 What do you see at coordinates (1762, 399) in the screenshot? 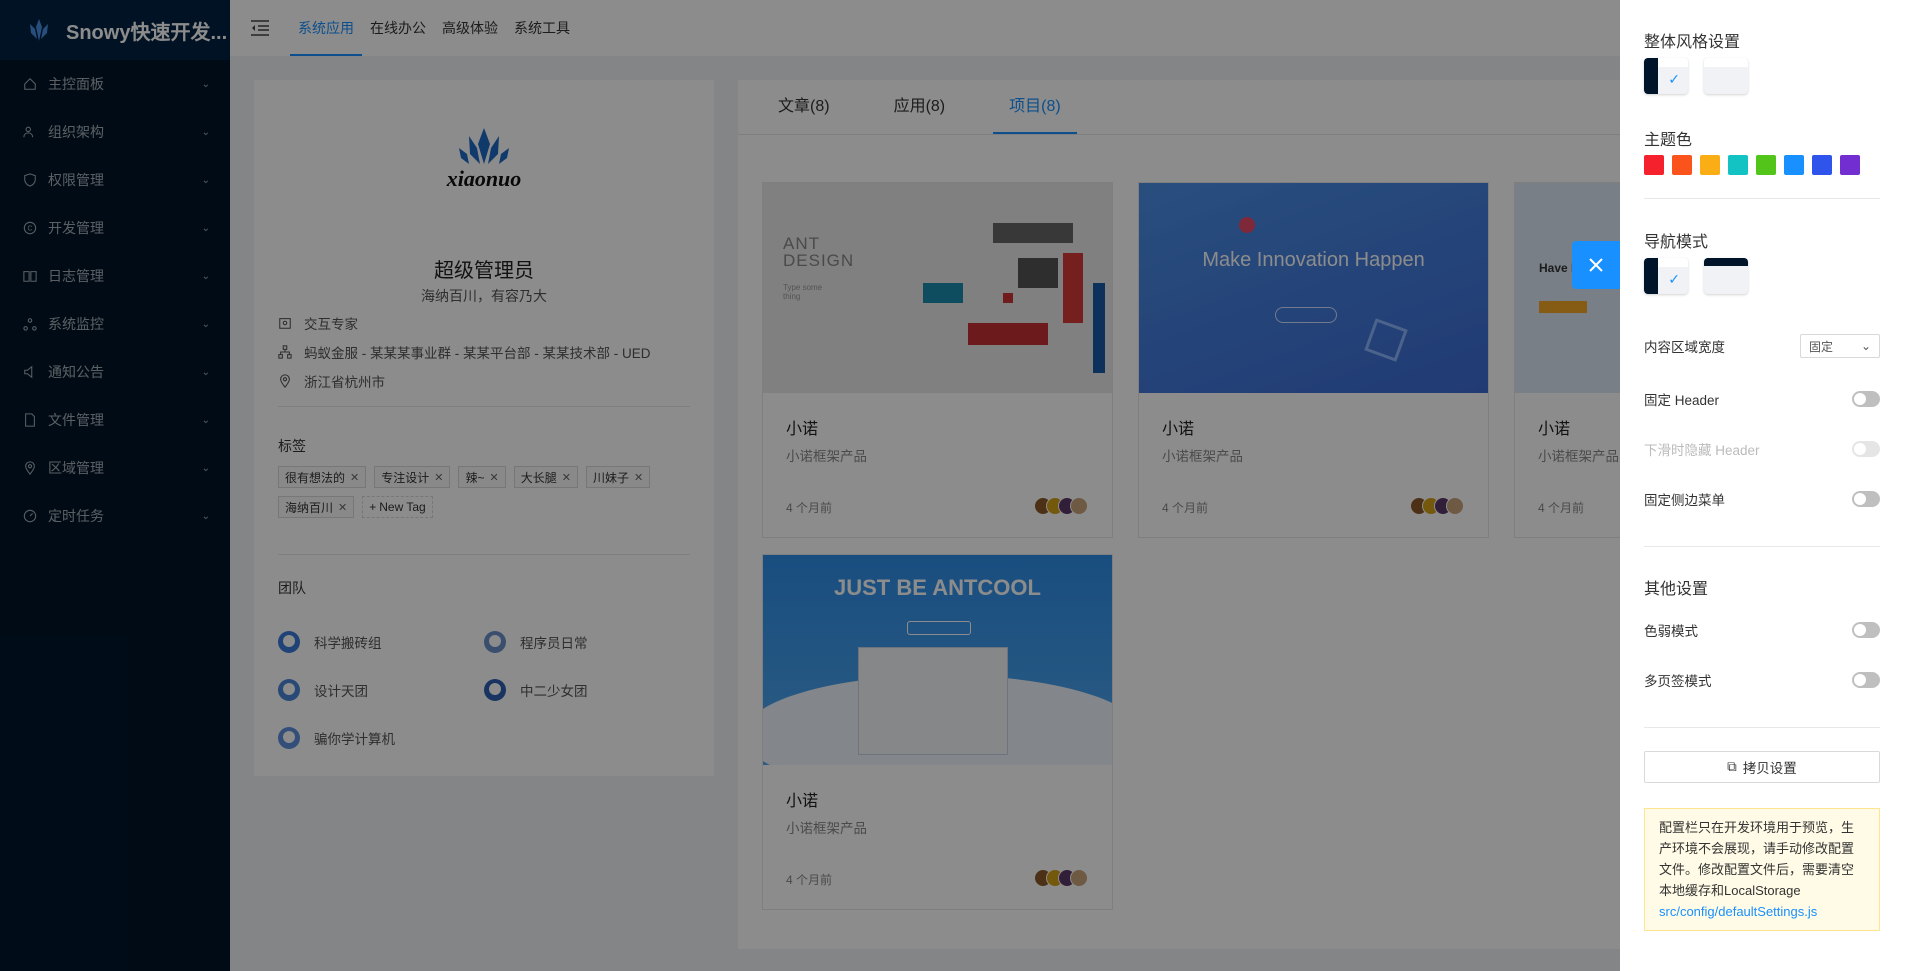
I see `fixed-header-row: 固定 Header` at bounding box center [1762, 399].